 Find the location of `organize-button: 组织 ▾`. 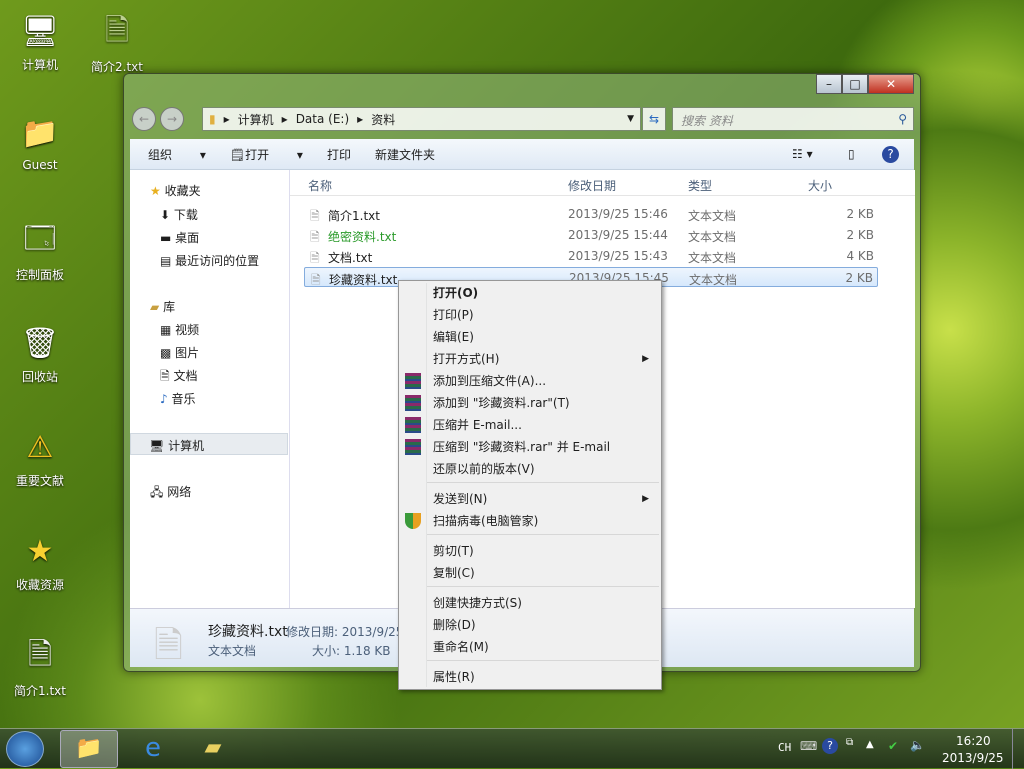

organize-button: 组织 ▾ is located at coordinates (177, 154).